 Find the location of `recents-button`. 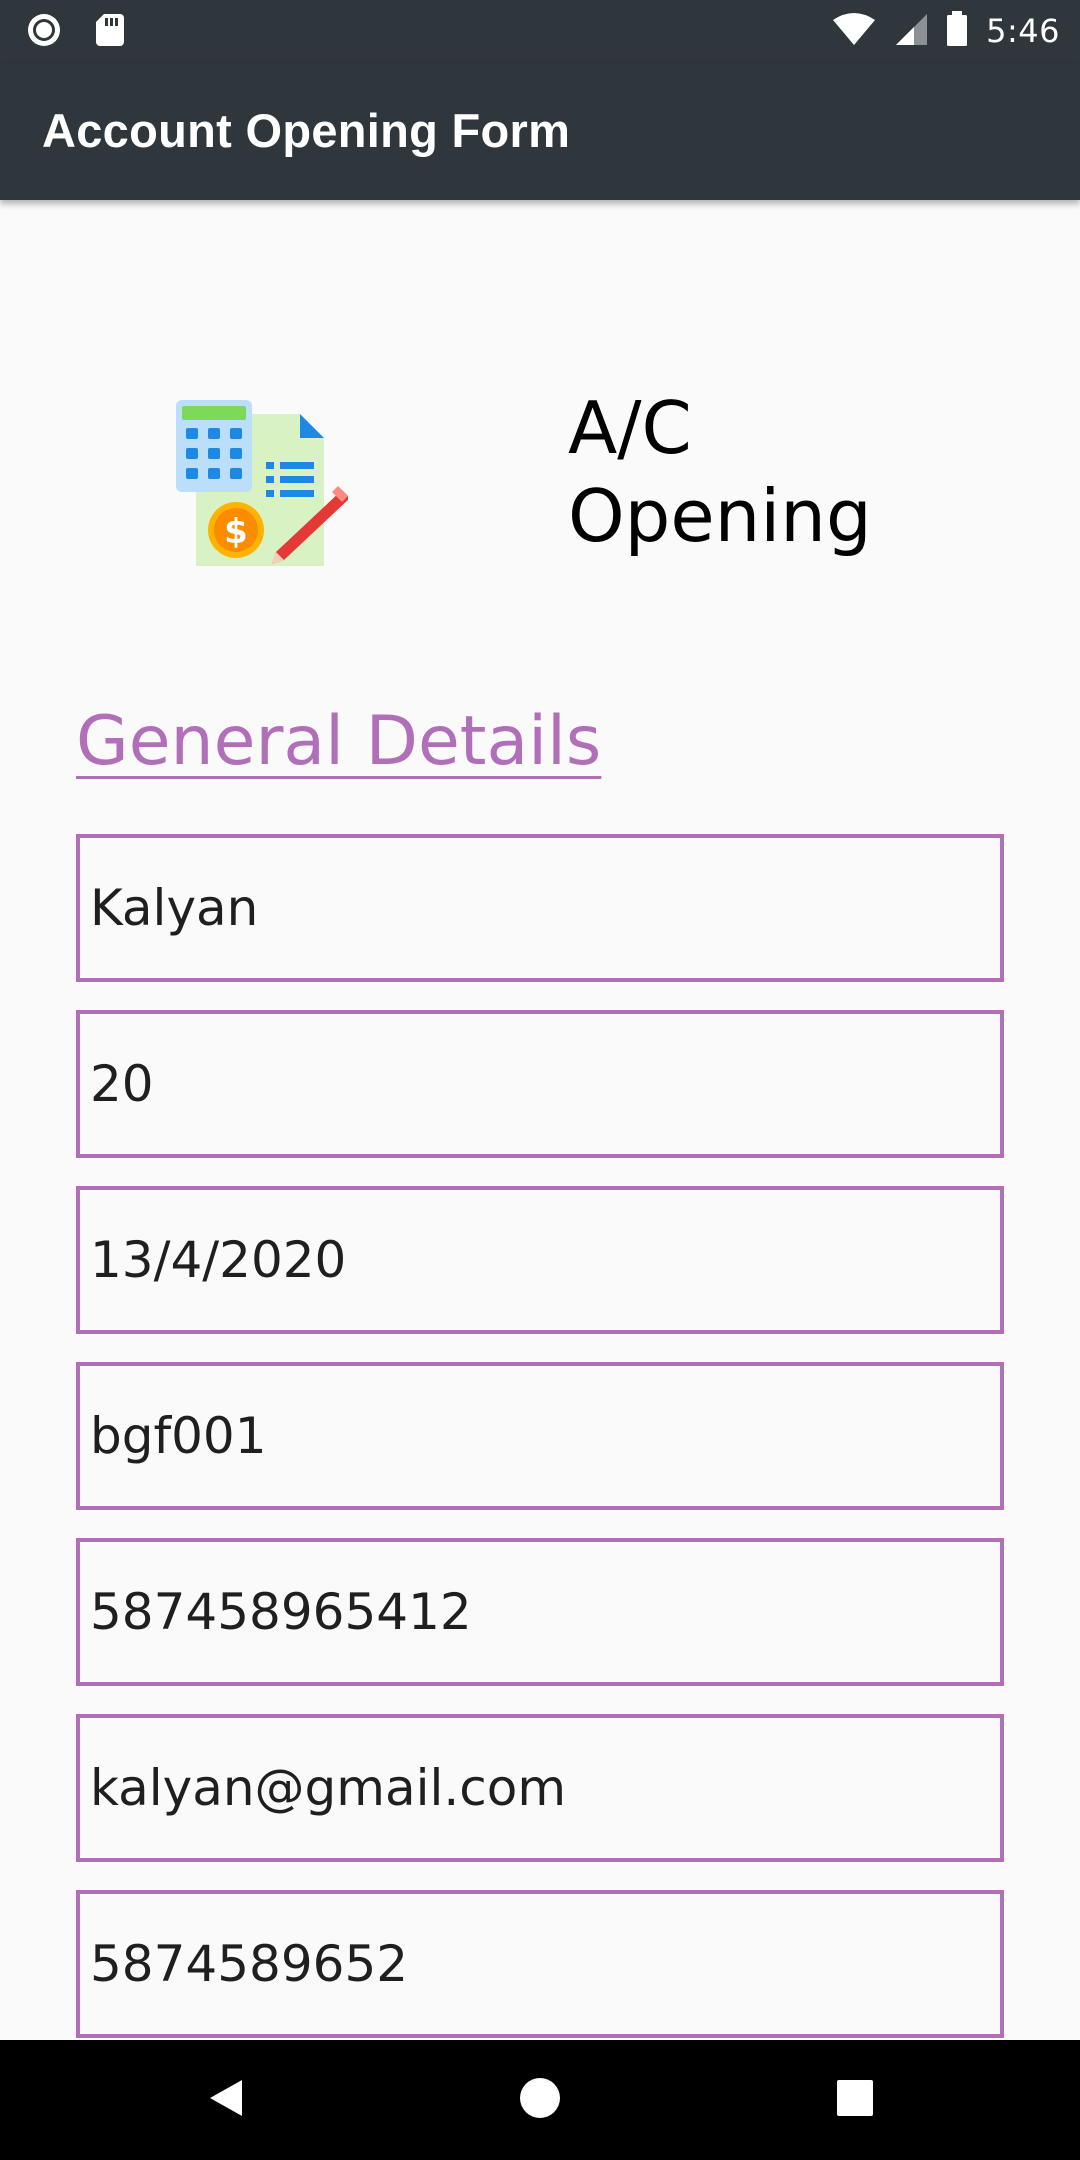

recents-button is located at coordinates (855, 2100).